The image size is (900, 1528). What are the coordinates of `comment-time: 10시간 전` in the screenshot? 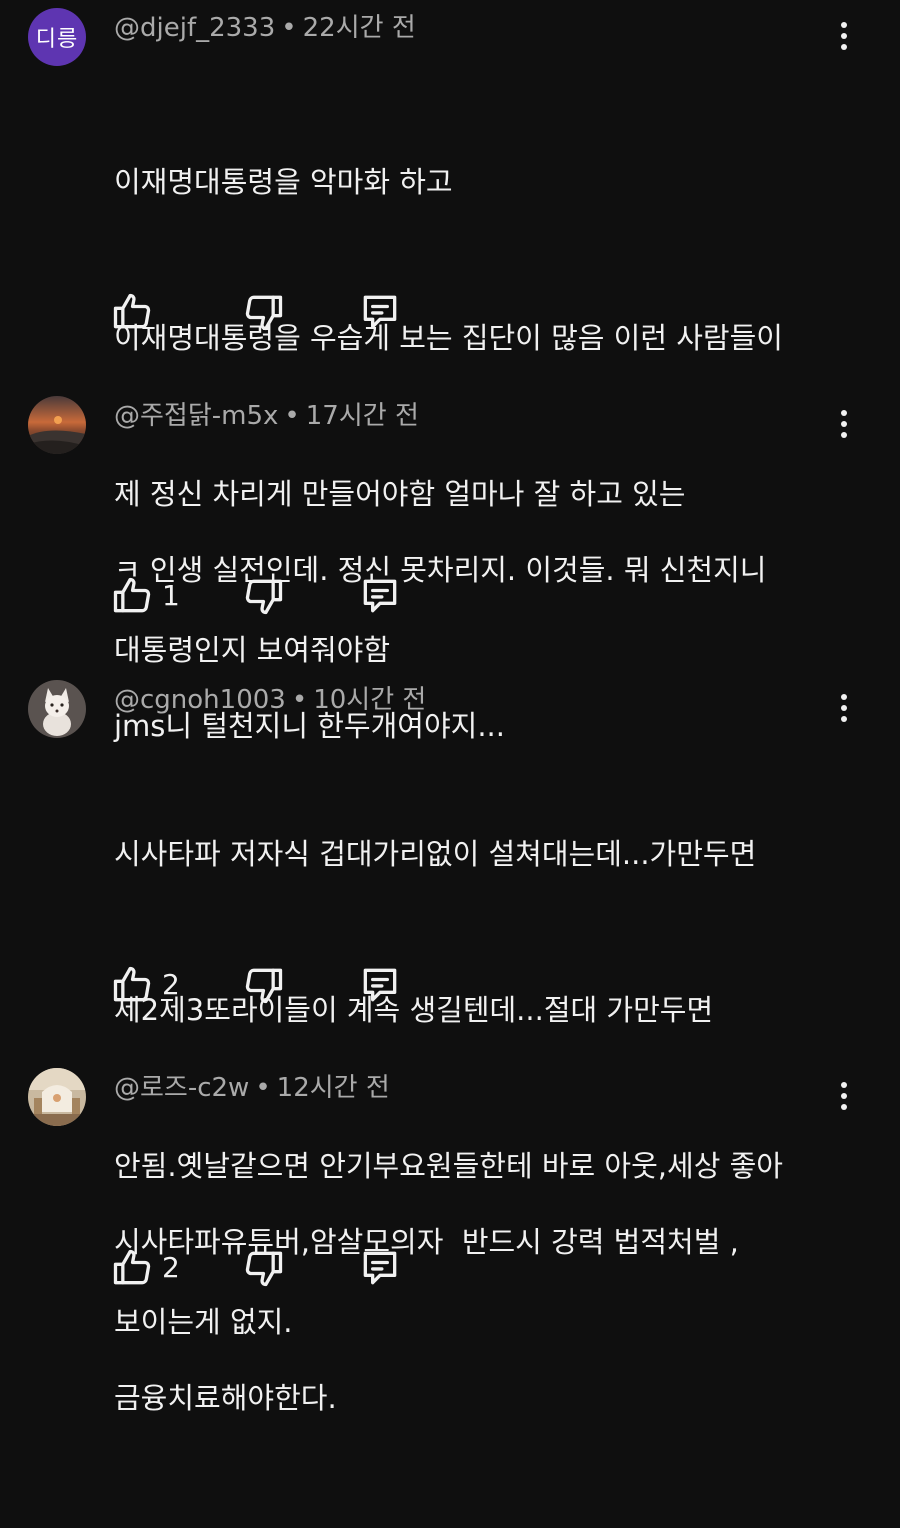 It's located at (370, 700).